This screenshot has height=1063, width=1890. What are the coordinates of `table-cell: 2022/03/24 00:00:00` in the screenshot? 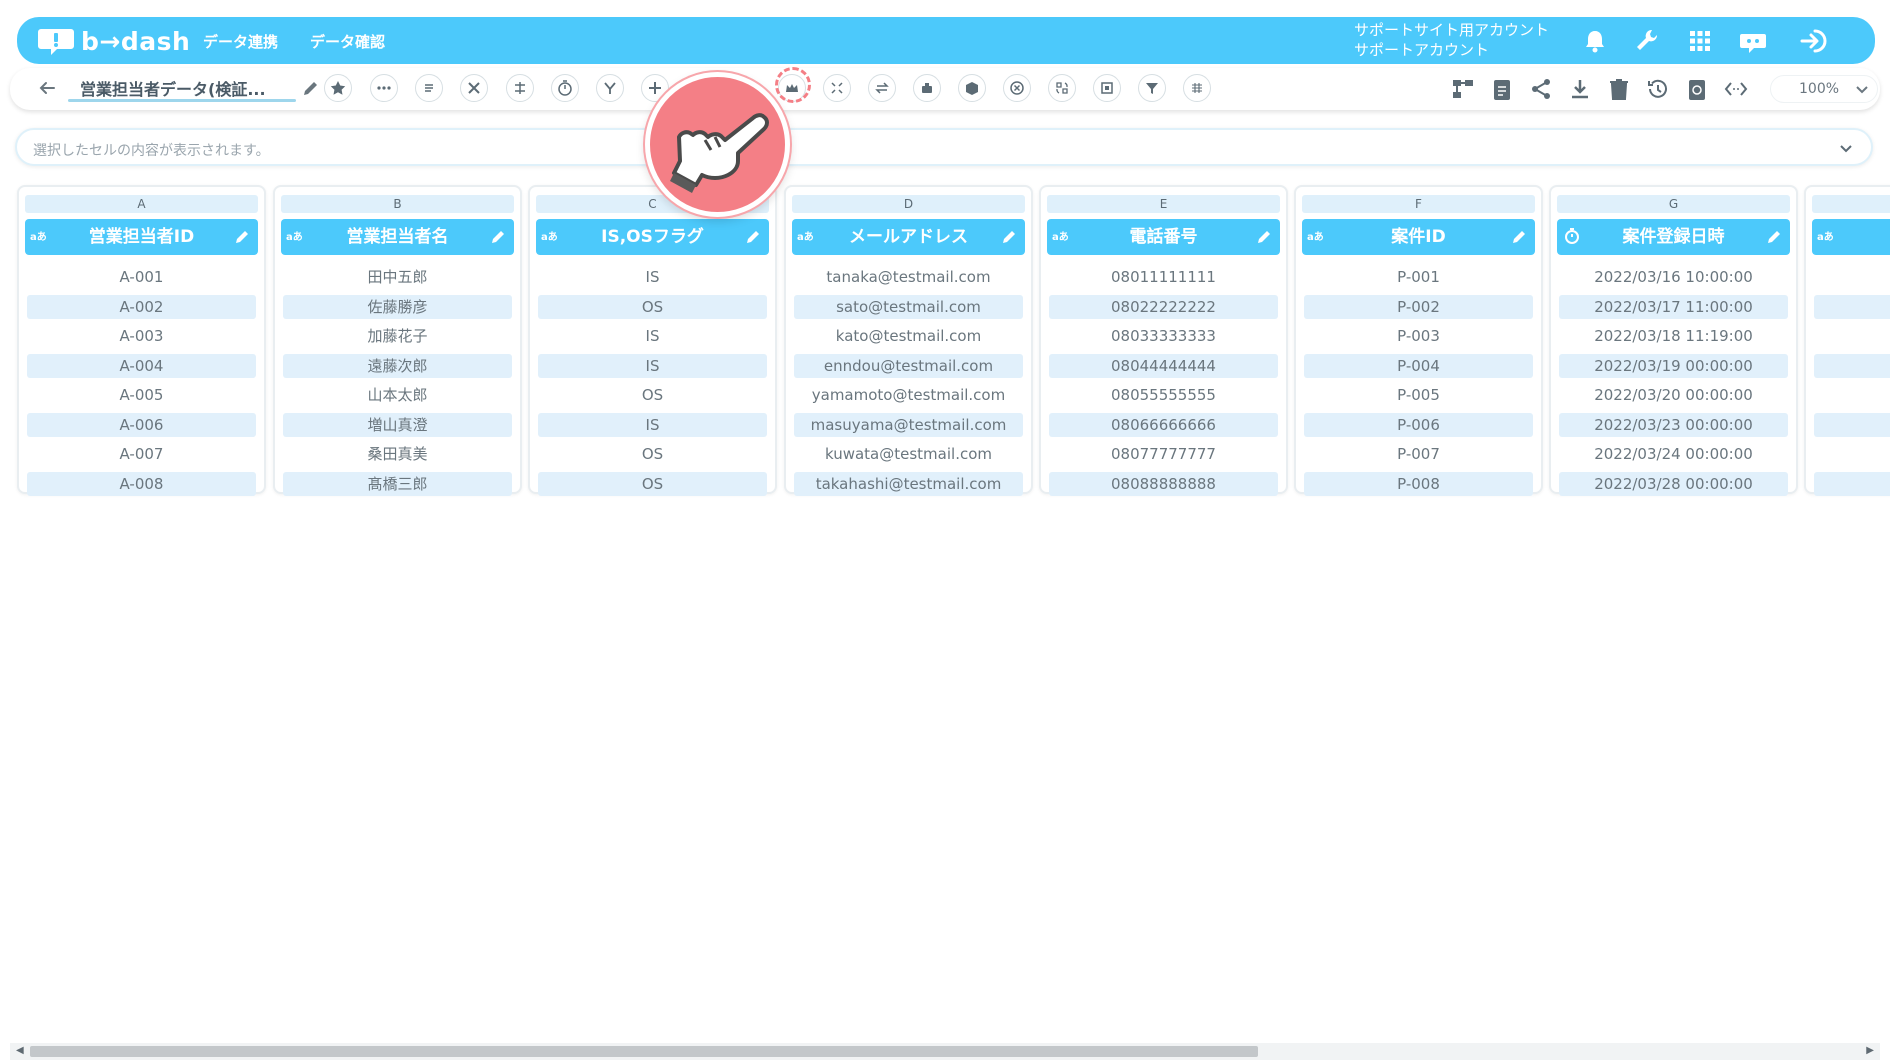 It's located at (1673, 454).